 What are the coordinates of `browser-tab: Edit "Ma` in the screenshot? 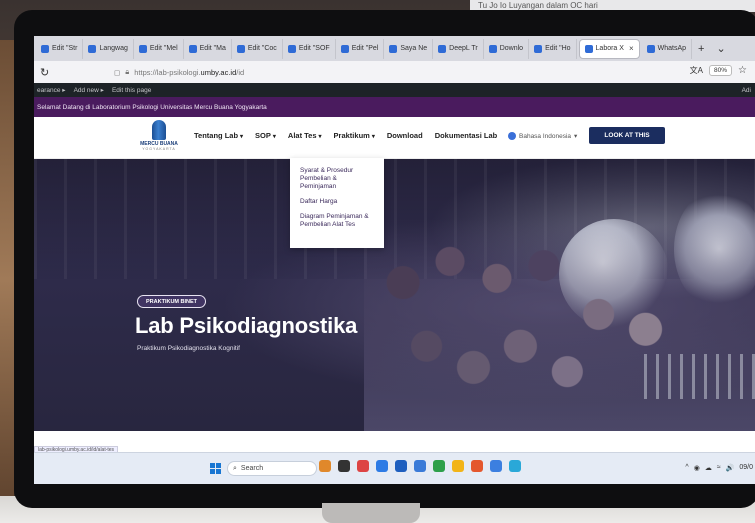 It's located at (208, 48).